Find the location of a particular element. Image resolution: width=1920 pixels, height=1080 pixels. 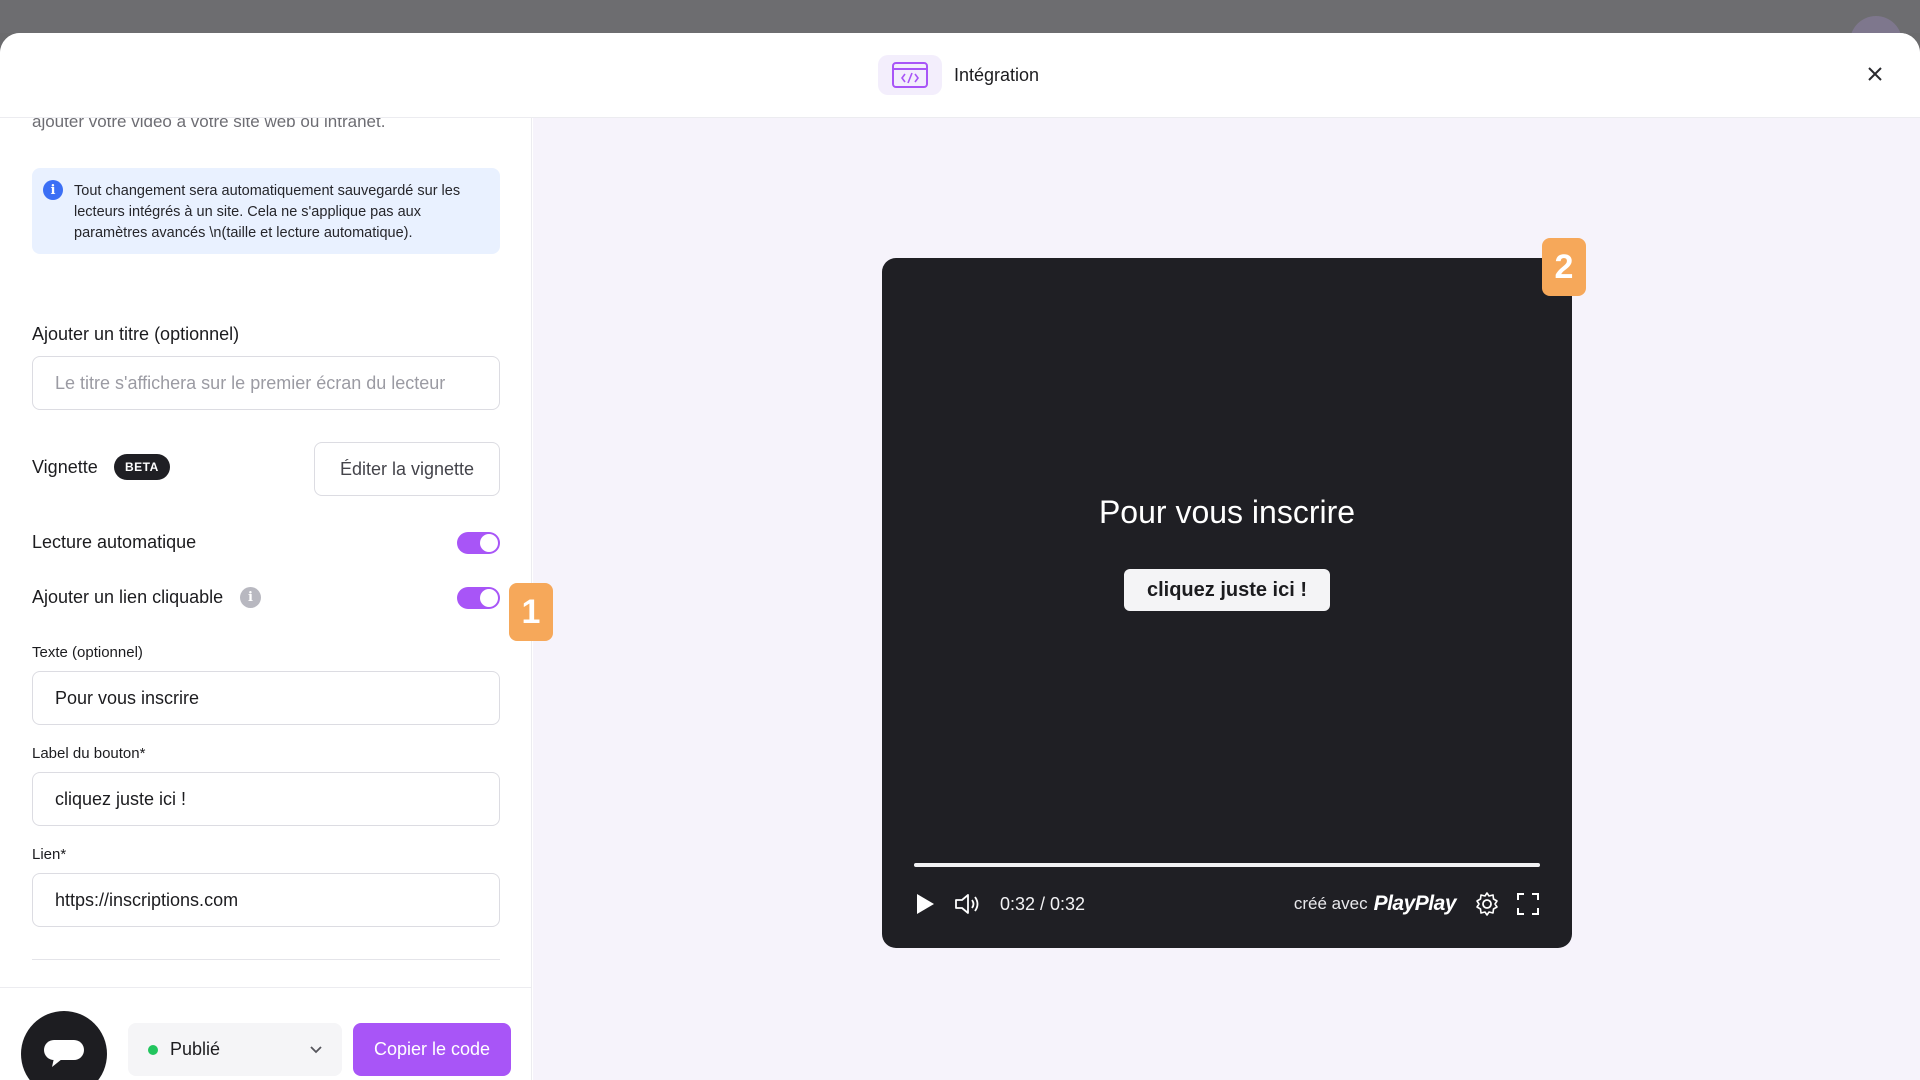

info-icon: i is located at coordinates (53, 190).